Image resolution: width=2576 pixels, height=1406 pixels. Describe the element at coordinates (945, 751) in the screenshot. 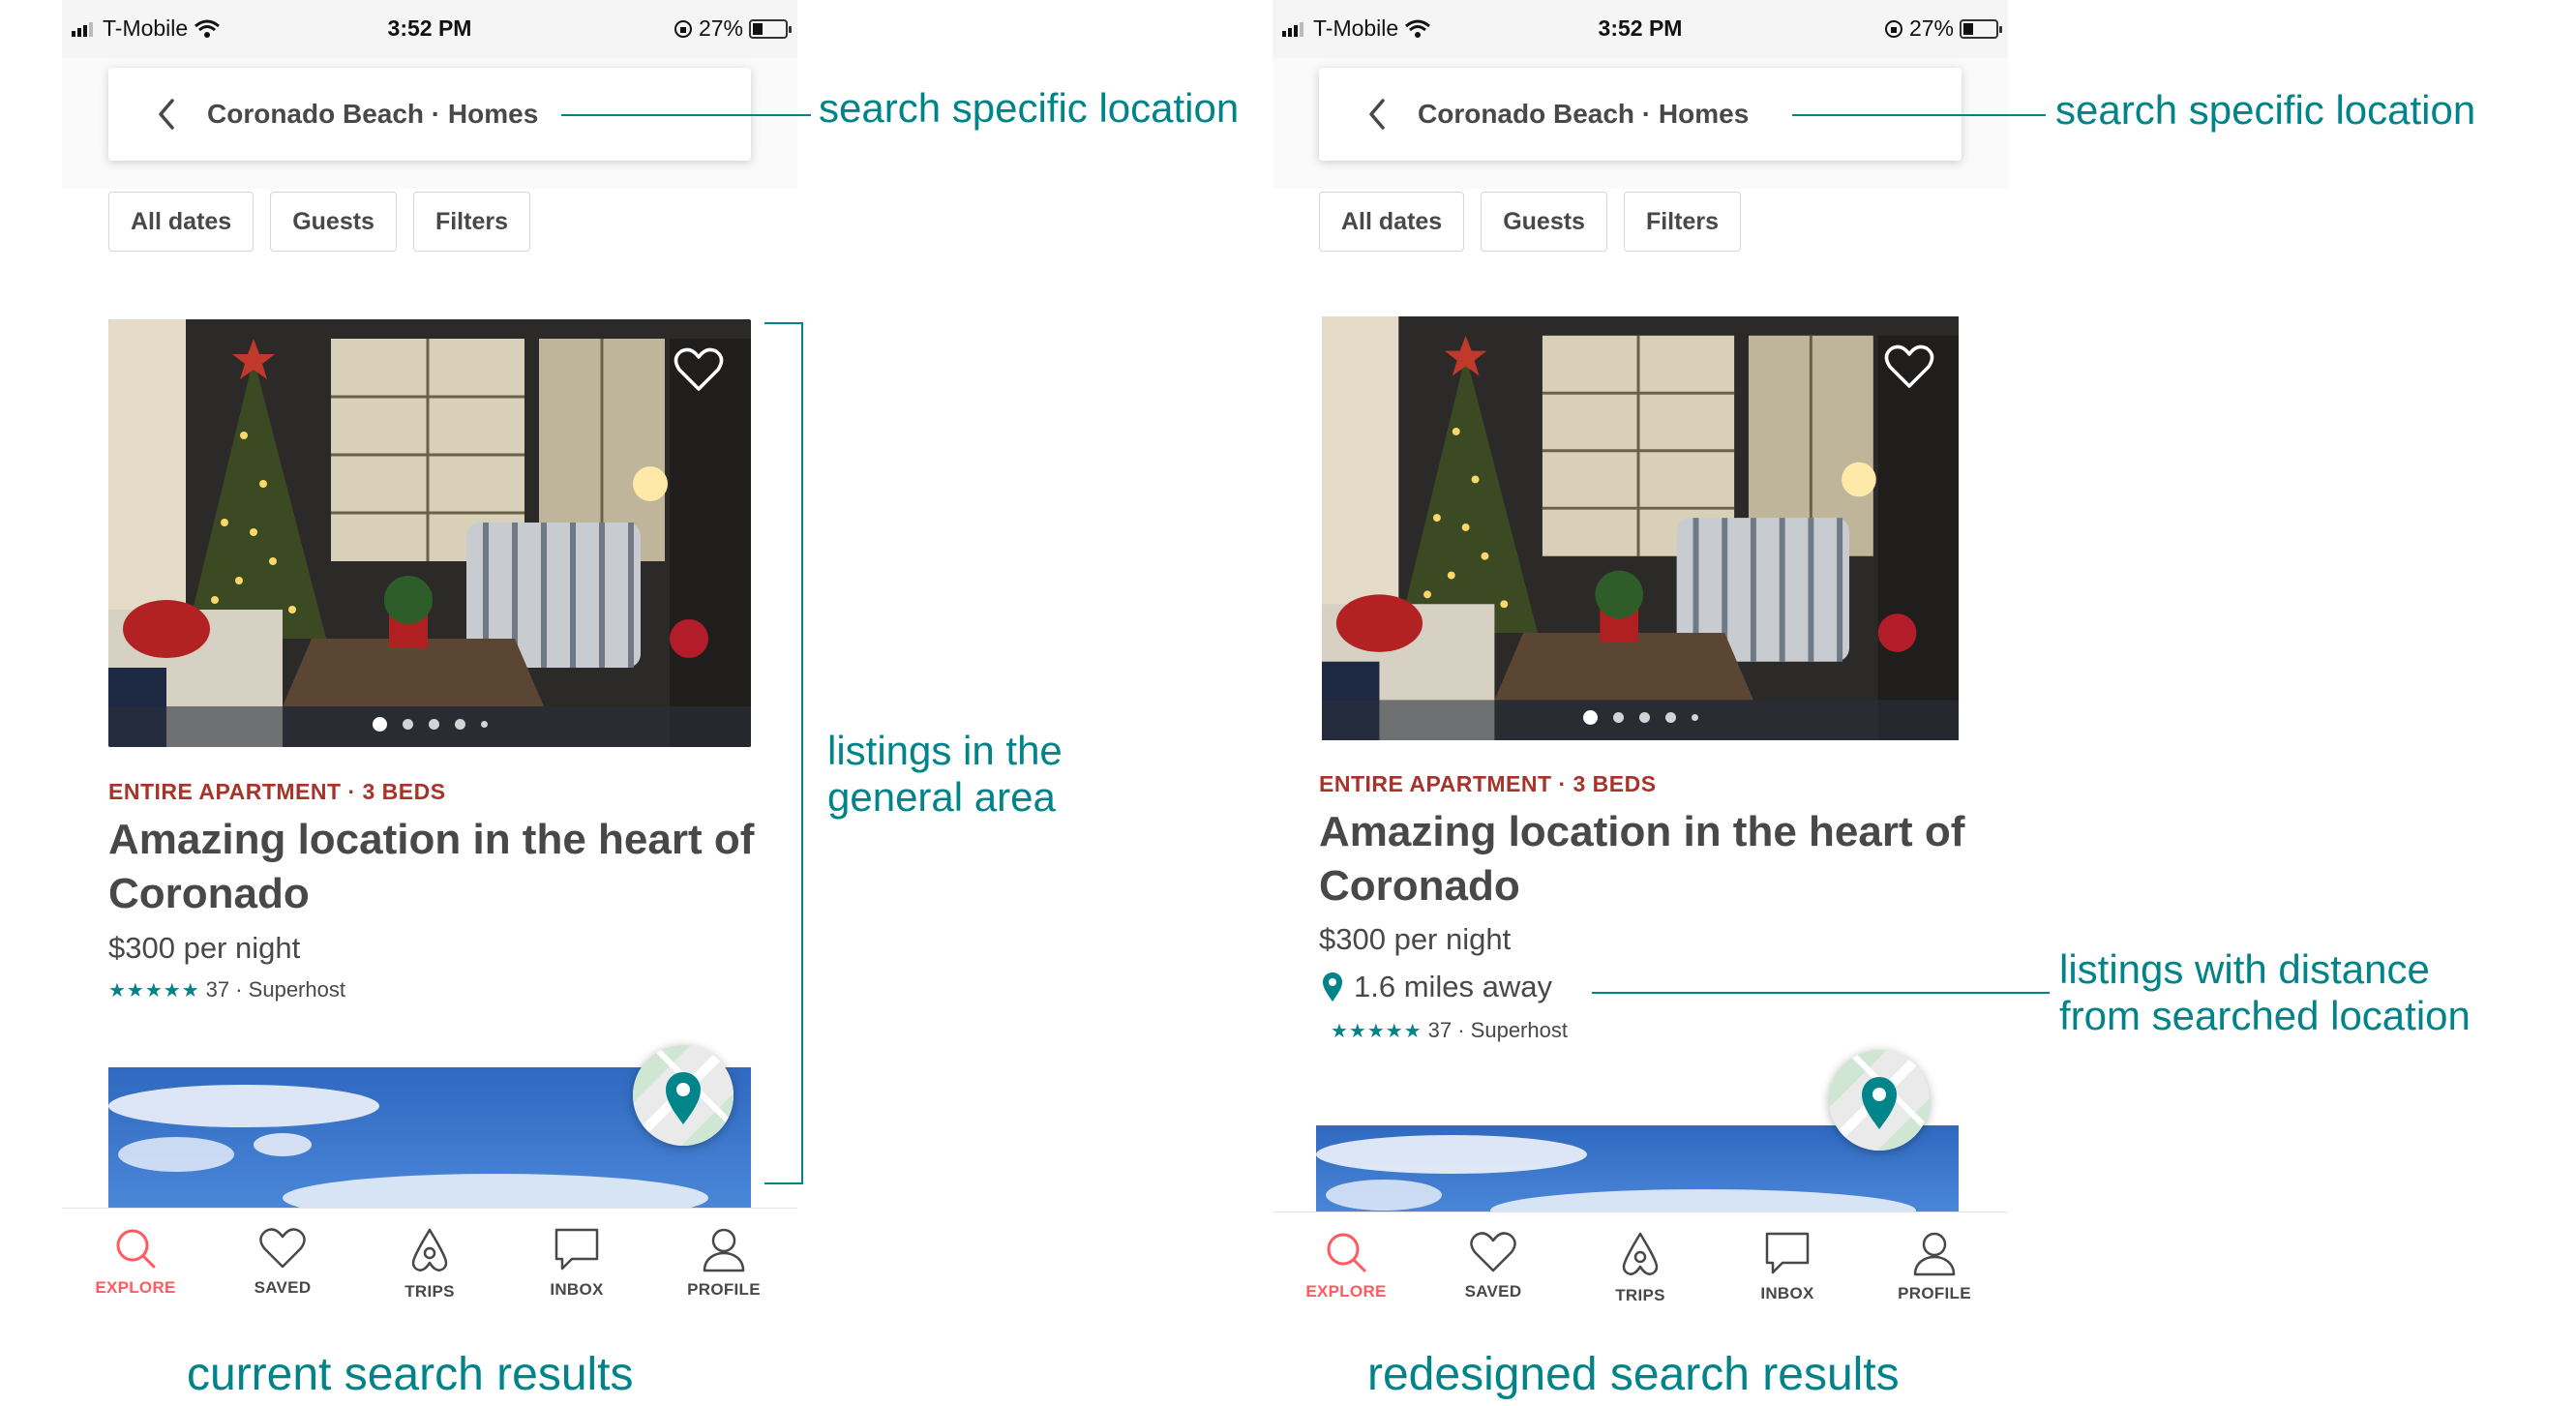

I see `annotation-general-area-line1: listings in the` at that location.